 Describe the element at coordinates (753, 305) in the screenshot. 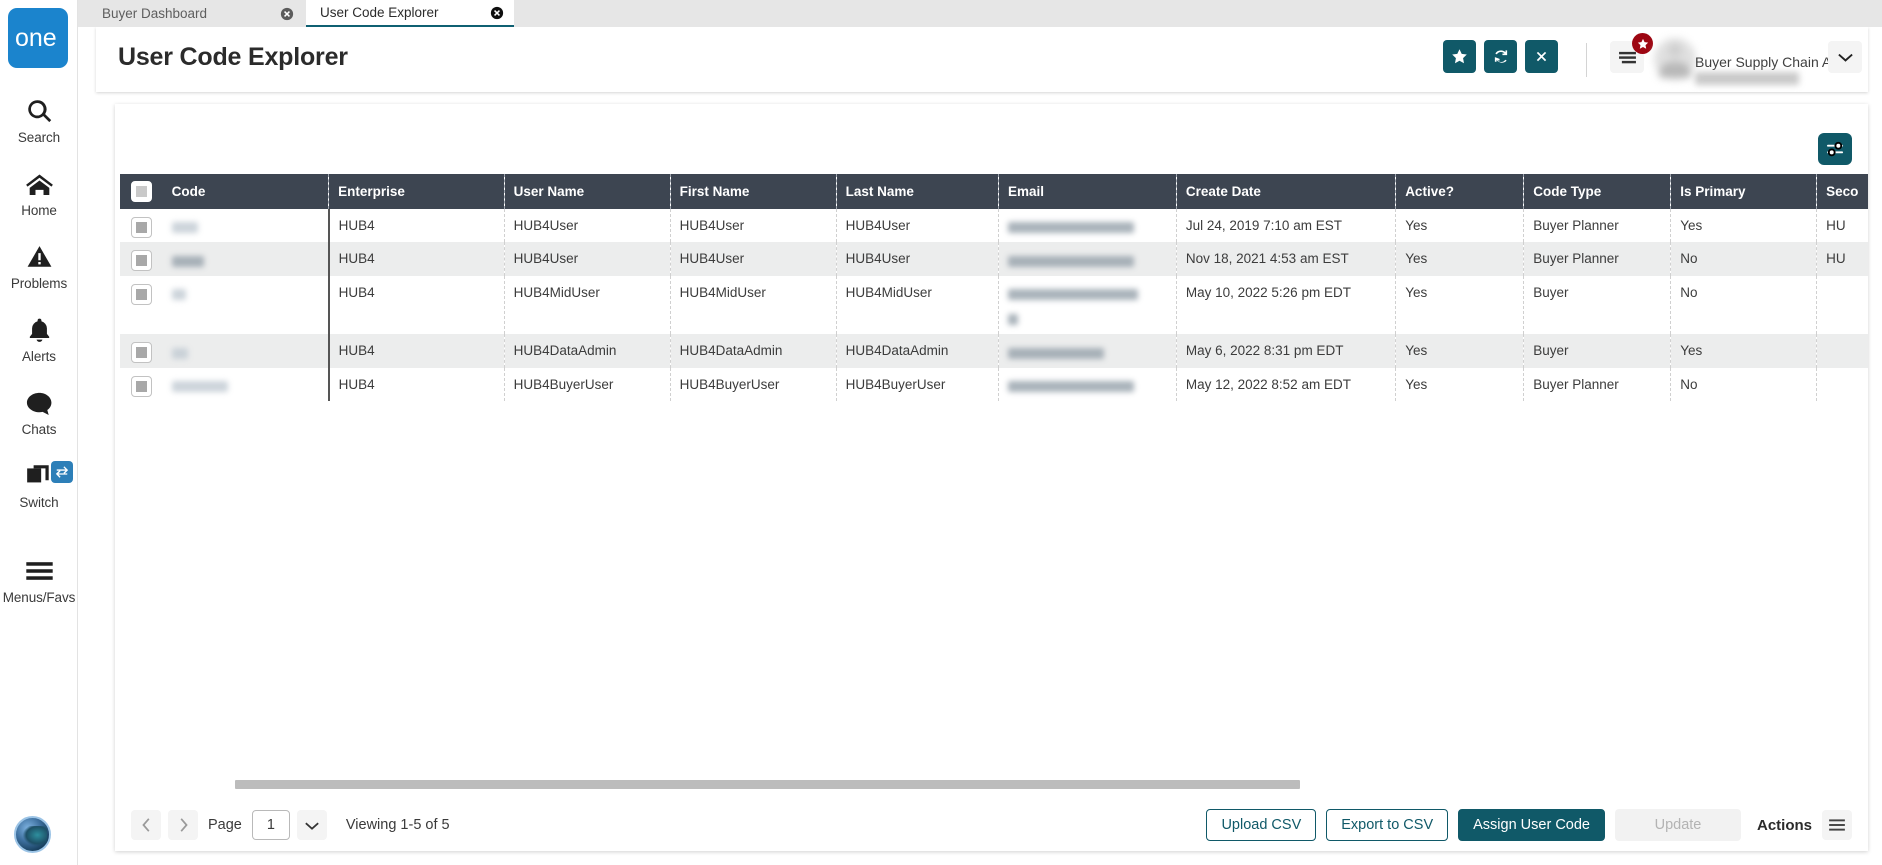

I see `cell-first-name: HUB4MidUser` at that location.